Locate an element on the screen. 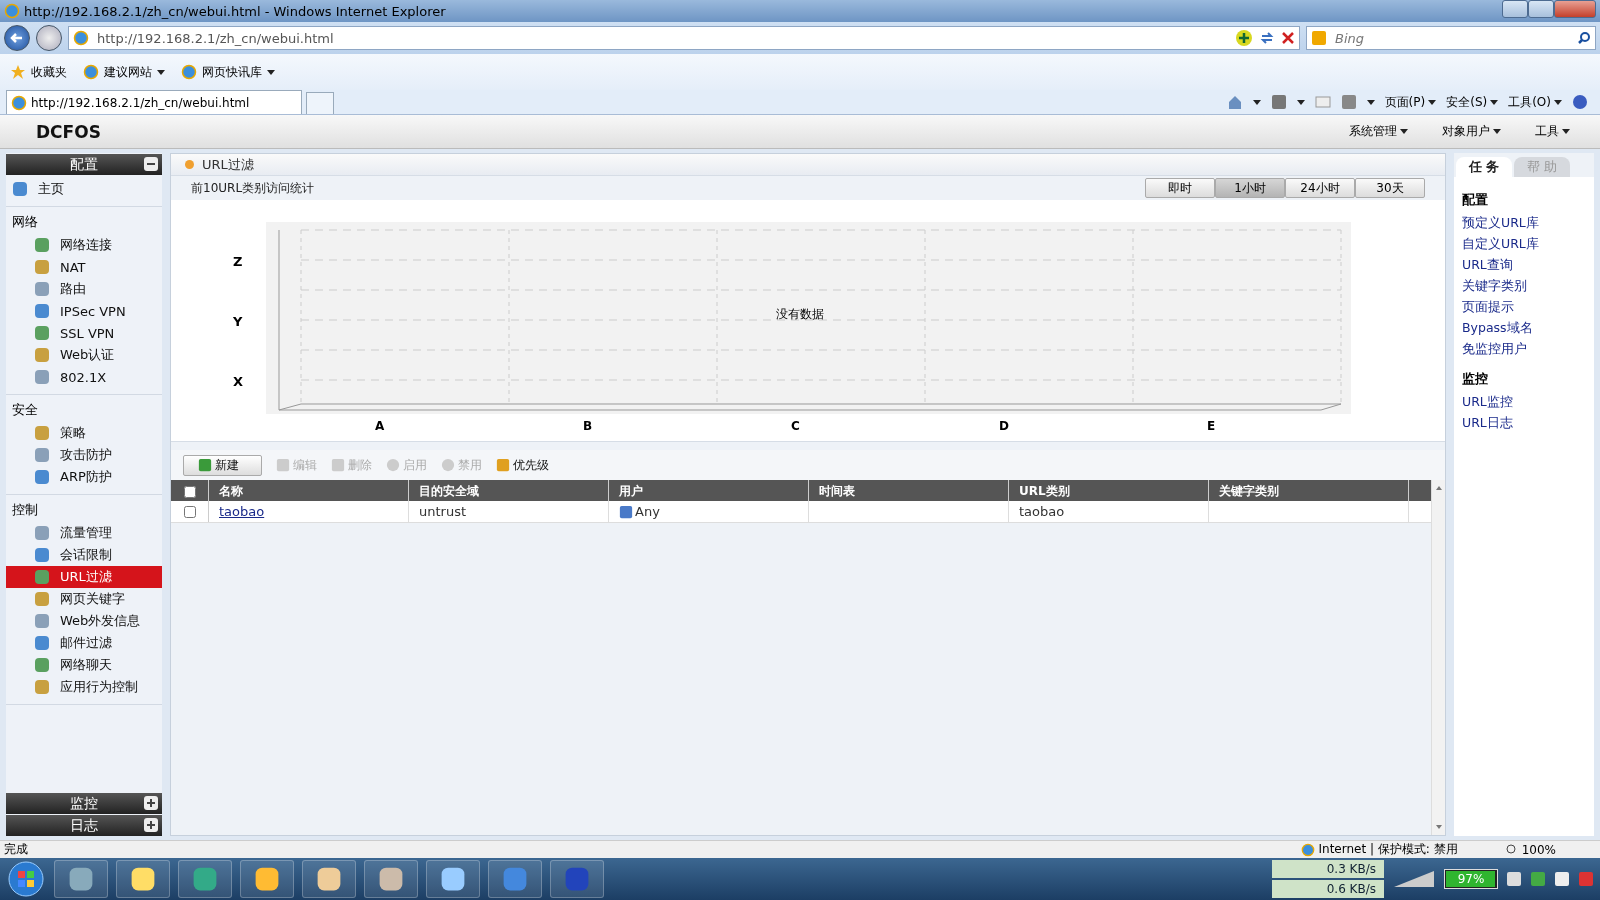 The image size is (1600, 900). range-button: 即时 is located at coordinates (1180, 188).